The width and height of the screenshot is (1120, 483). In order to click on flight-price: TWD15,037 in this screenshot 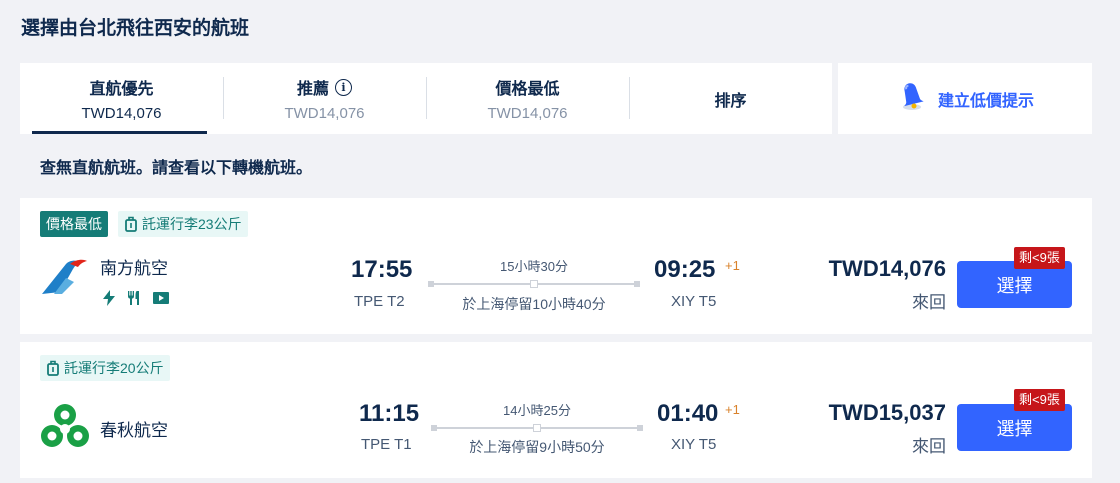, I will do `click(887, 412)`.